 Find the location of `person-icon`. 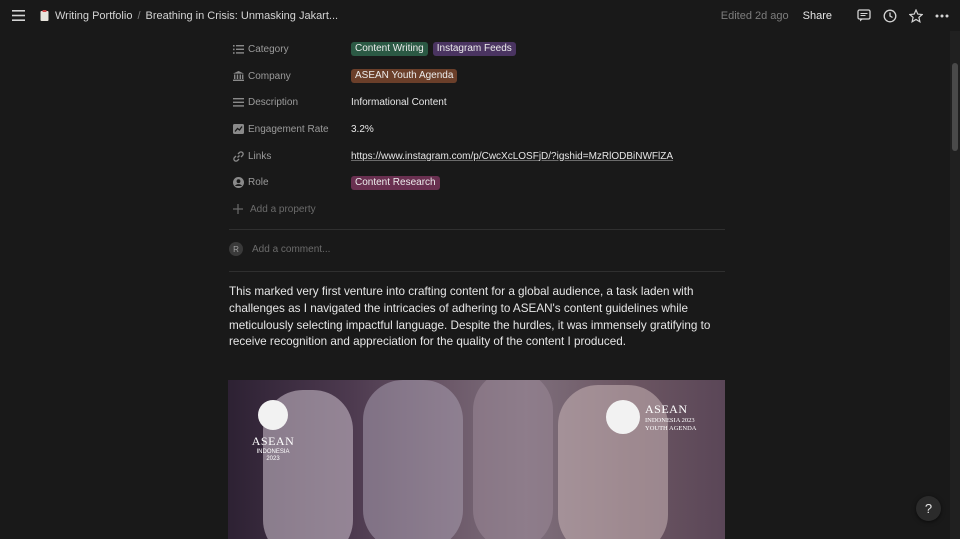

person-icon is located at coordinates (238, 183).